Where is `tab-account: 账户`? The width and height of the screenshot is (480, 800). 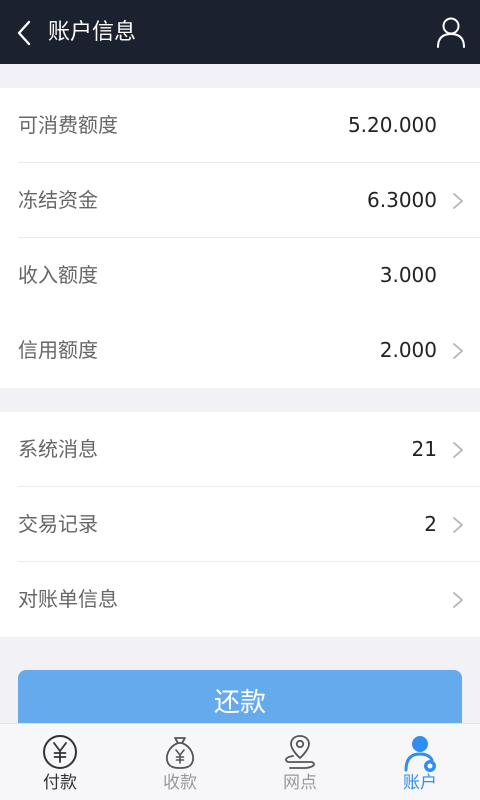 tab-account: 账户 is located at coordinates (420, 762).